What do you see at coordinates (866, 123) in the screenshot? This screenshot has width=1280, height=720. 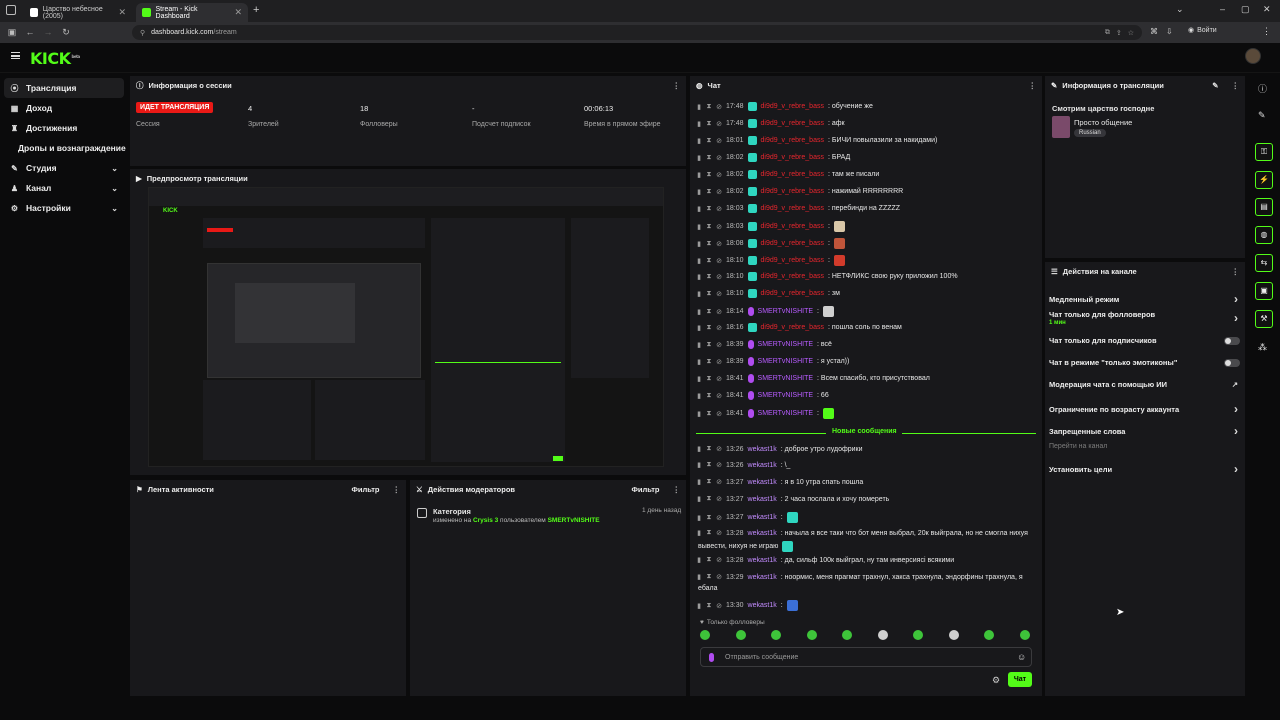 I see `chat-message: ▮ ⧗ ⊘ 17:48 di9d9_v_rebre_bass: афк` at bounding box center [866, 123].